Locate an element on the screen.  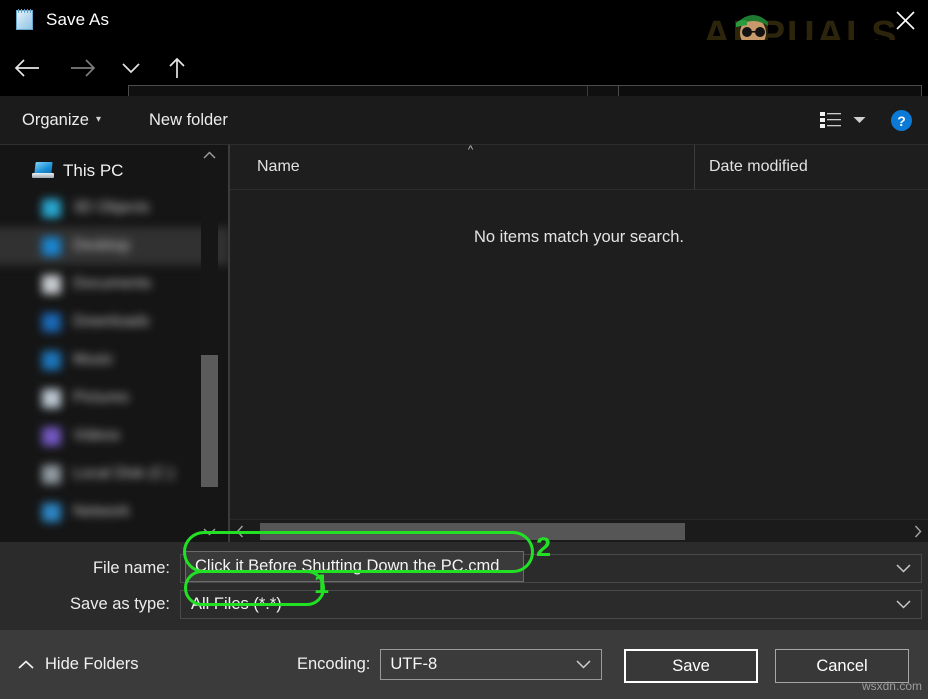
title-bar: Save As APPUALS is located at coordinates (464, 28).